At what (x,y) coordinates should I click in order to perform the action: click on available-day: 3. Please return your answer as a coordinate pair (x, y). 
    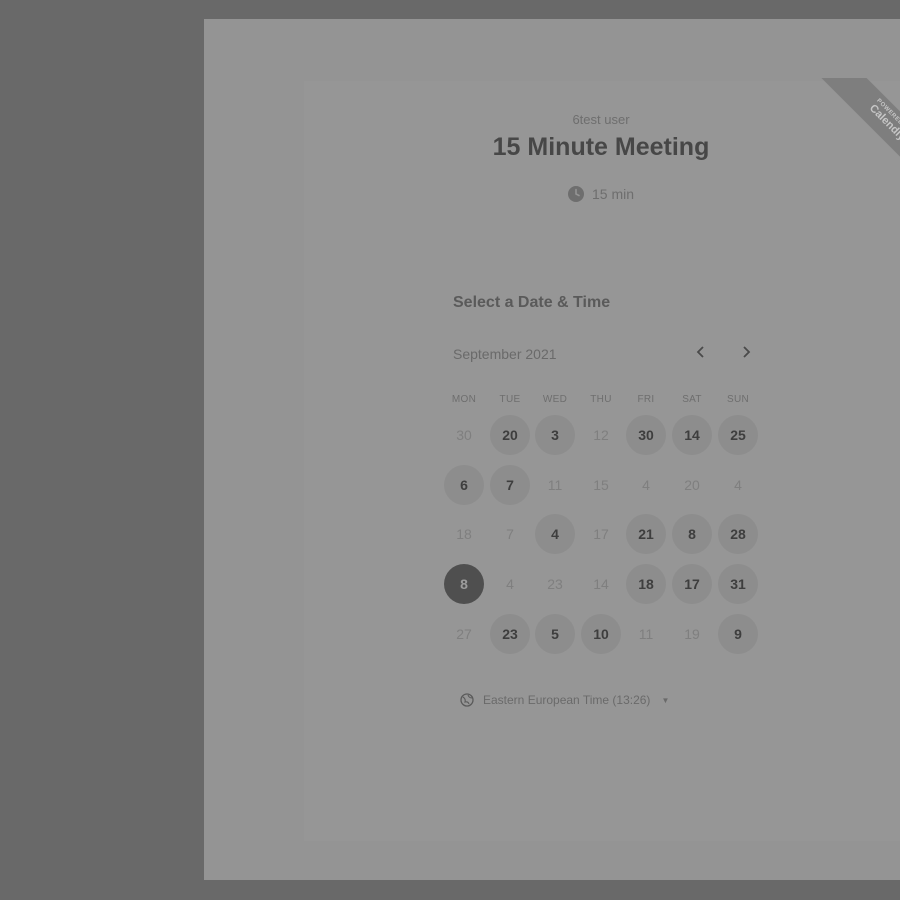
    Looking at the image, I should click on (555, 435).